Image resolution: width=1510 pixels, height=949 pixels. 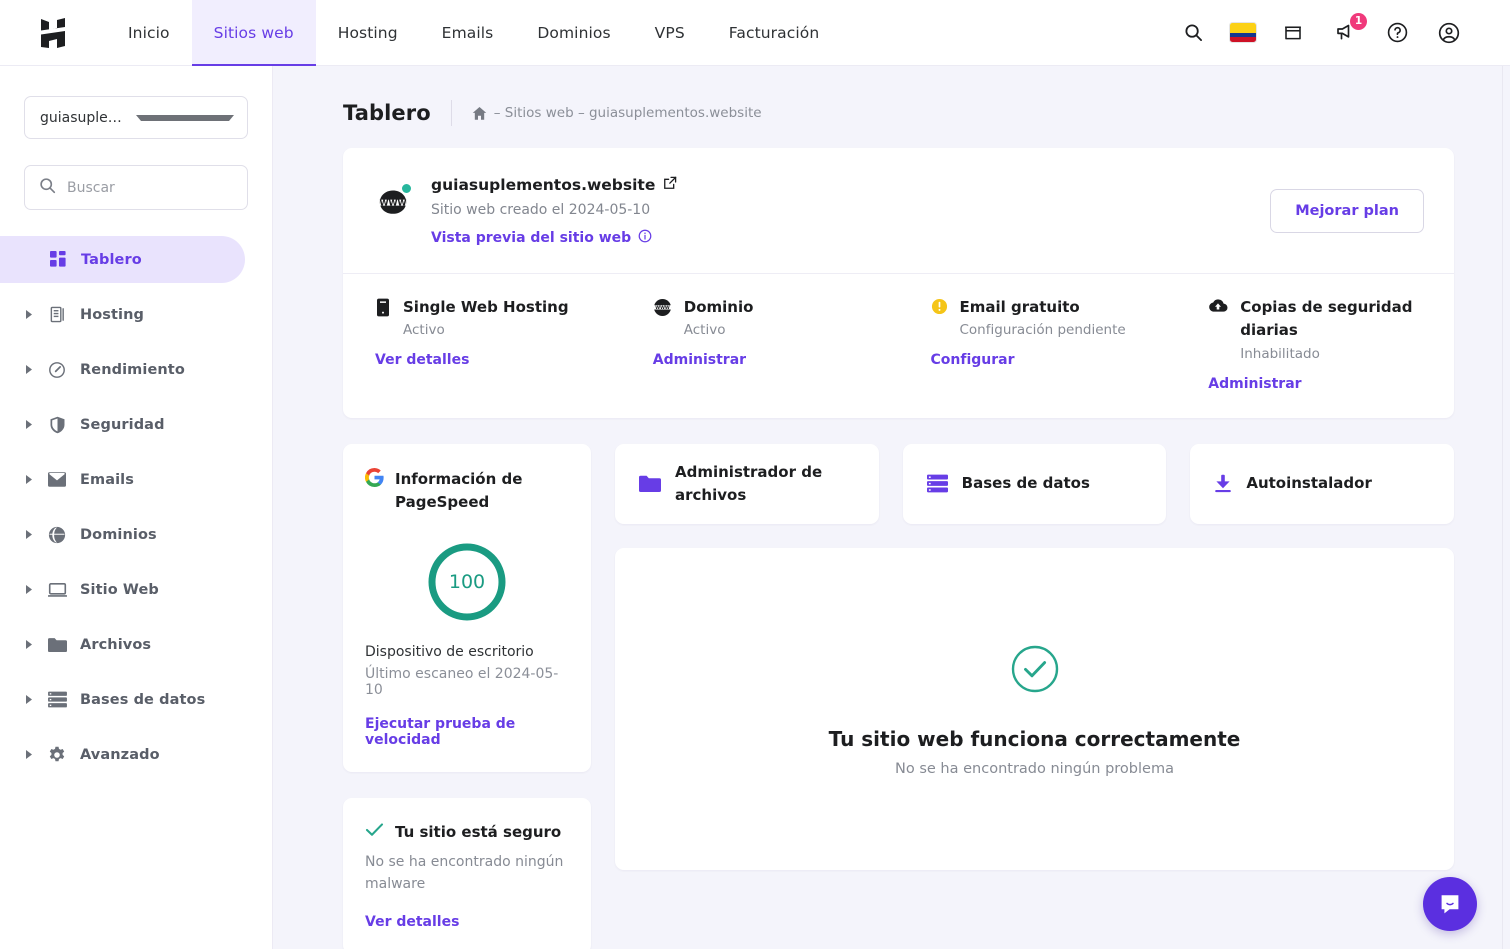 What do you see at coordinates (1326, 319) in the screenshot?
I see `service-title: Copias de seguridad diarias` at bounding box center [1326, 319].